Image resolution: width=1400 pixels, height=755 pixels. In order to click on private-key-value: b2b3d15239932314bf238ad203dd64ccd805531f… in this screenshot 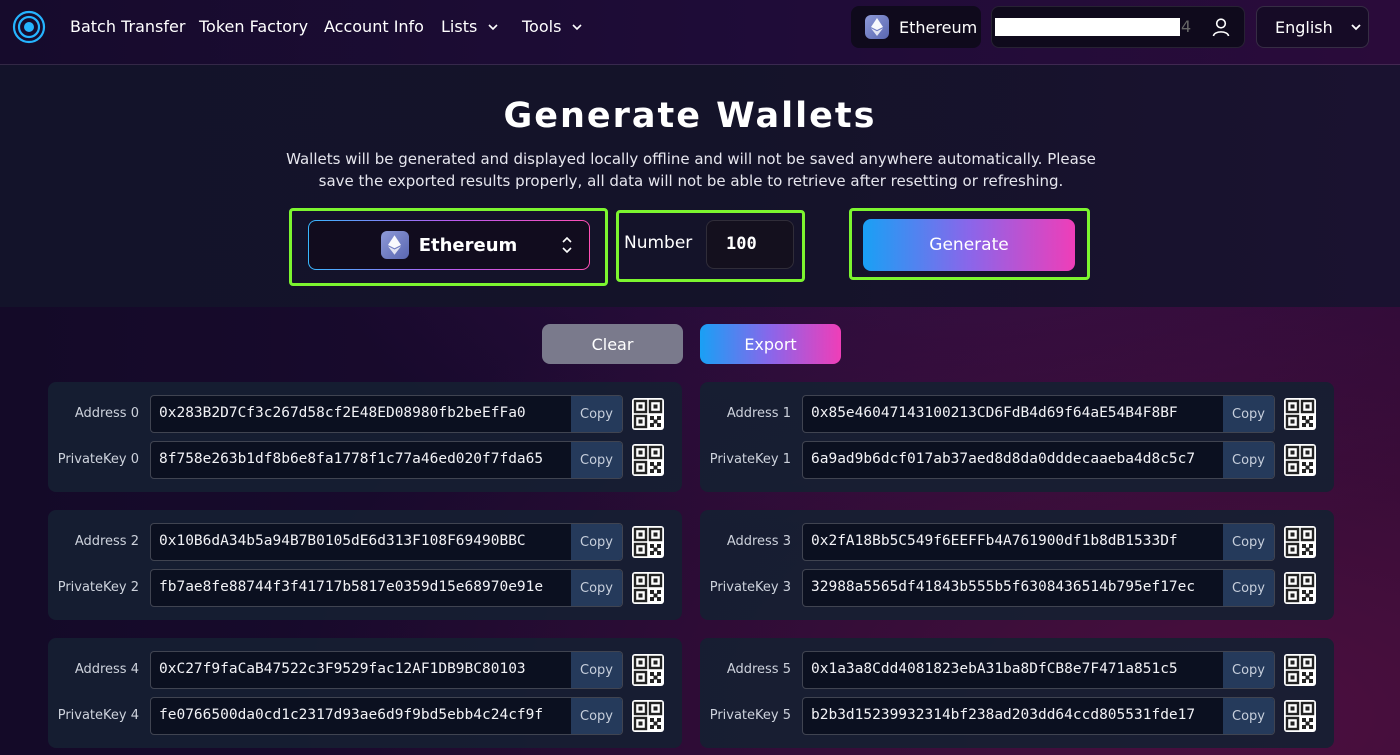, I will do `click(1003, 715)`.